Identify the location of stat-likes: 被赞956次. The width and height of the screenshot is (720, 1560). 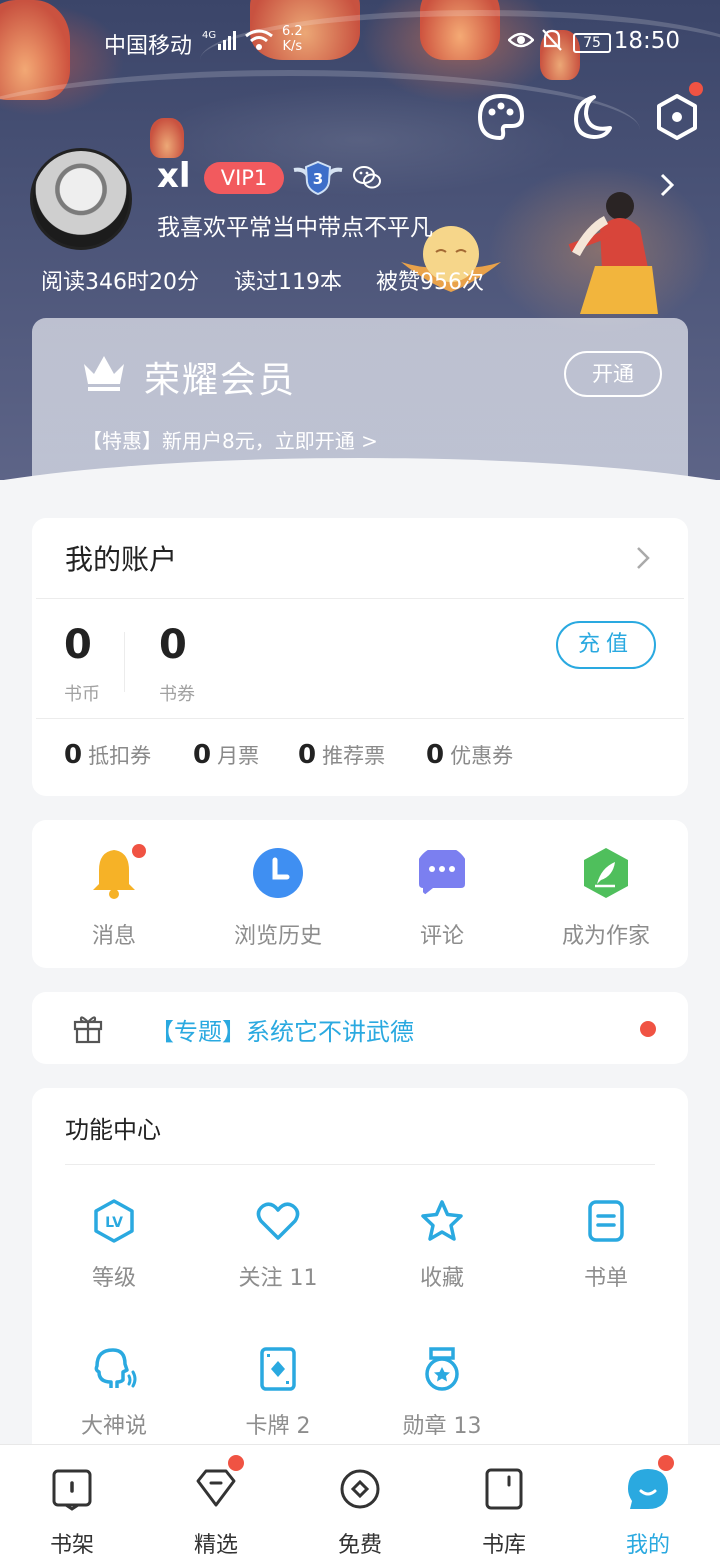
(430, 282).